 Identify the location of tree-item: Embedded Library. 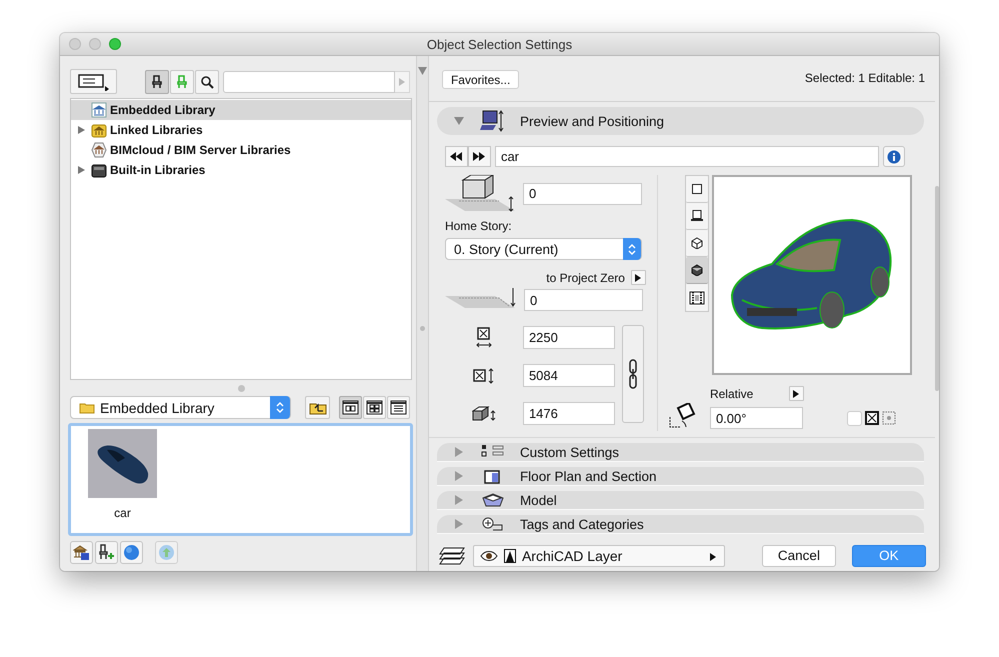
(241, 110).